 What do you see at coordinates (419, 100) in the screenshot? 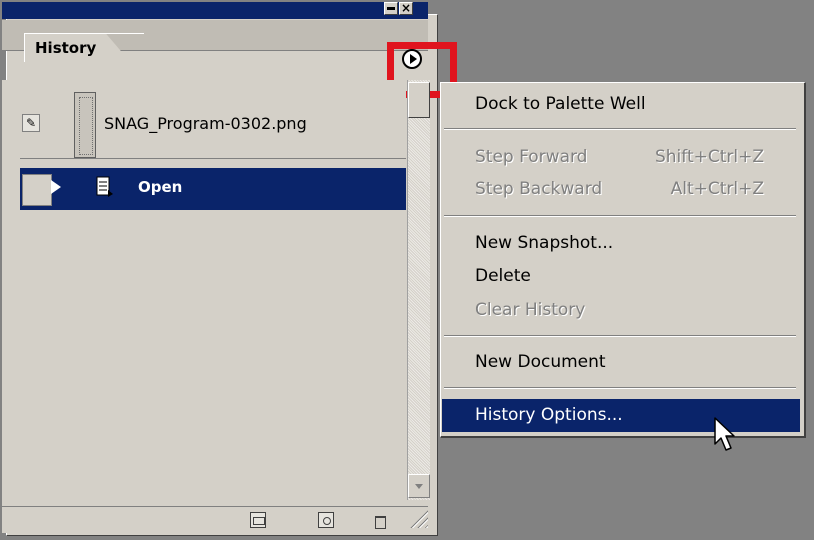
I see `scrollbar-thumb` at bounding box center [419, 100].